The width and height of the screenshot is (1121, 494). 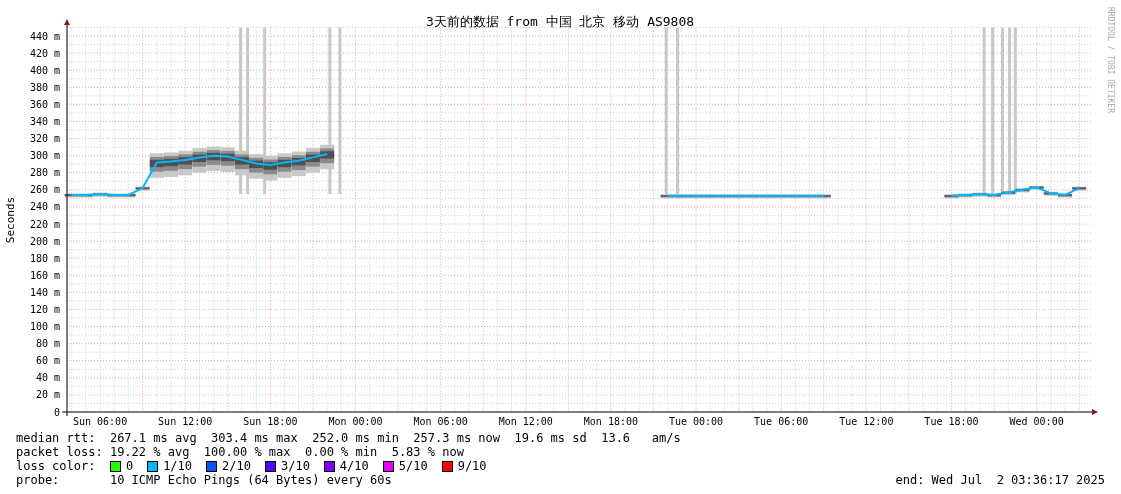 I want to click on loss-level-label: 0, so click(x=129, y=466).